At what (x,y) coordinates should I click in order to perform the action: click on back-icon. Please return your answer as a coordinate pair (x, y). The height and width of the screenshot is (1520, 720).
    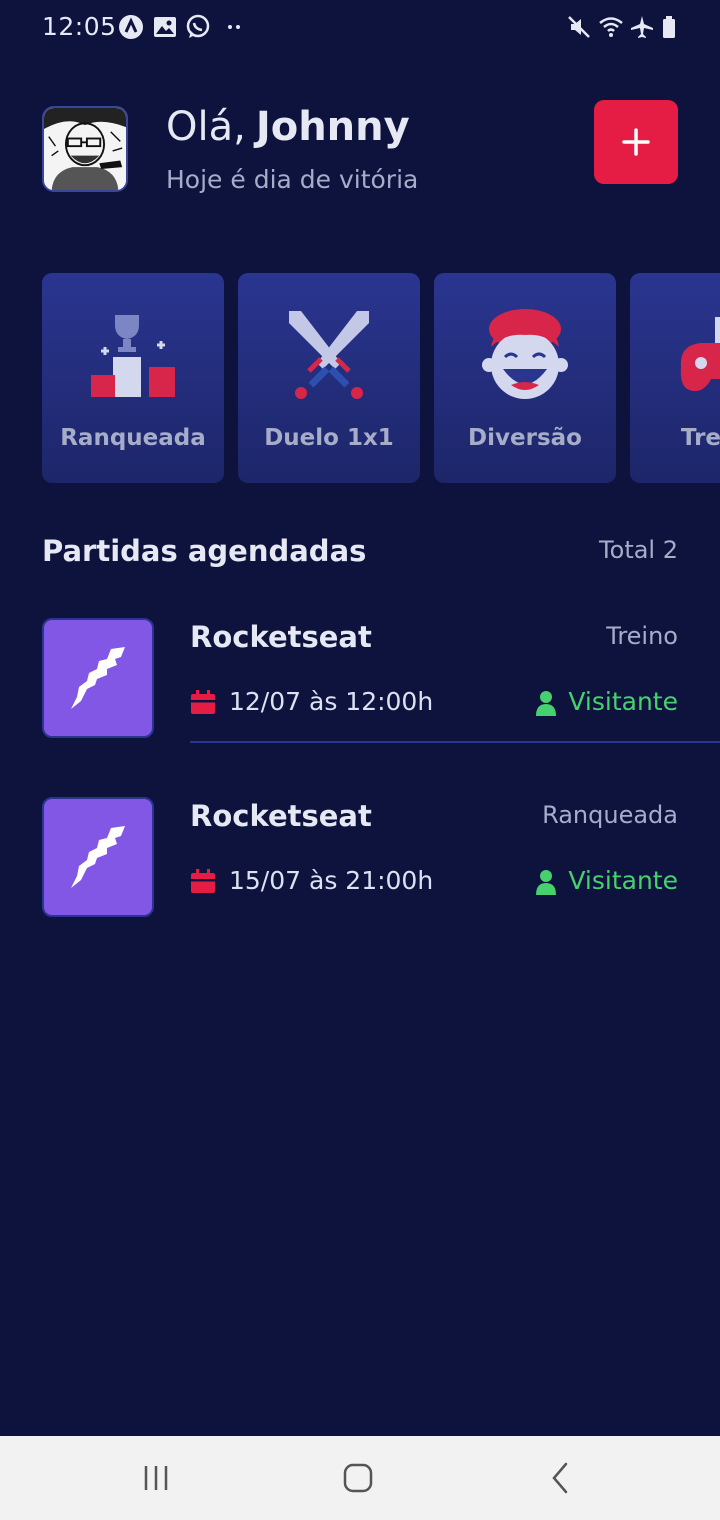
    Looking at the image, I should click on (560, 1478).